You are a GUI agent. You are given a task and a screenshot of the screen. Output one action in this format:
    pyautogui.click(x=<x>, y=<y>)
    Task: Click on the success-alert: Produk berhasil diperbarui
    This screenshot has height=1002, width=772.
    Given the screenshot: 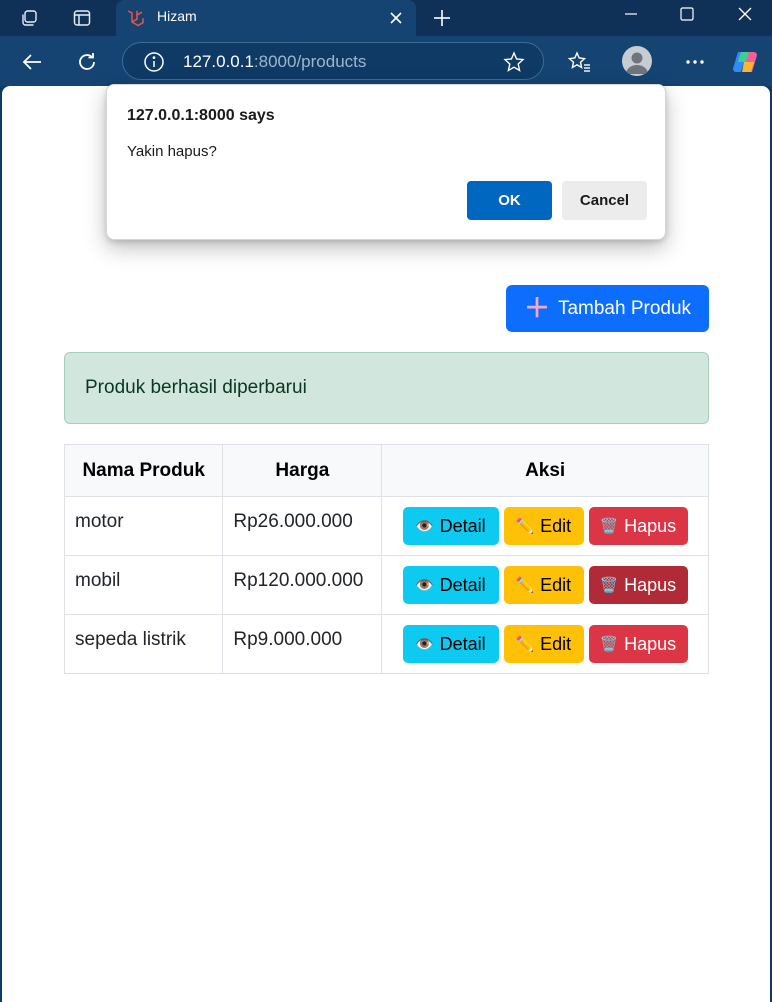 What is the action you would take?
    pyautogui.click(x=386, y=388)
    